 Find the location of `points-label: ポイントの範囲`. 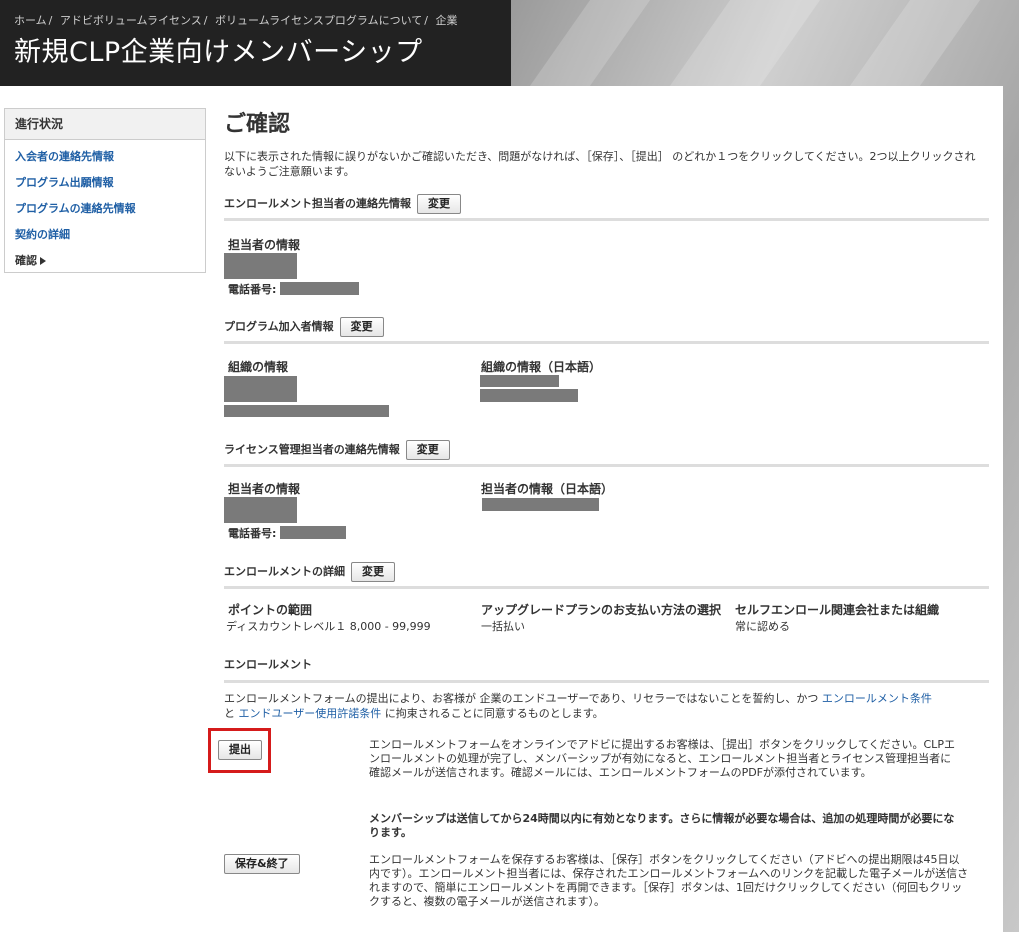

points-label: ポイントの範囲 is located at coordinates (270, 610).